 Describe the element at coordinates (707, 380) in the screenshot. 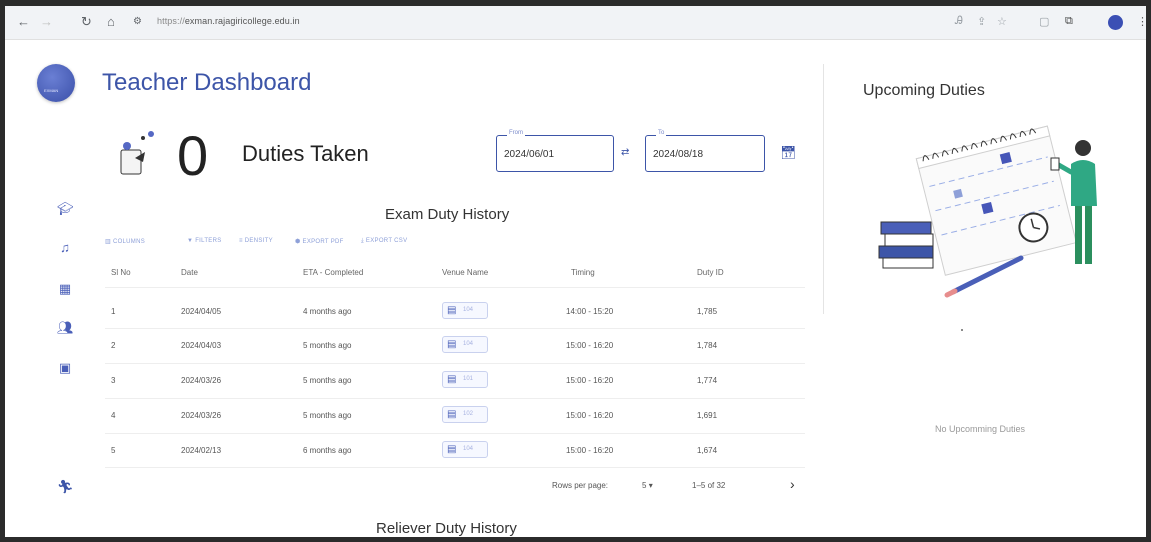

I see `cell-duty-id: 1,774` at that location.